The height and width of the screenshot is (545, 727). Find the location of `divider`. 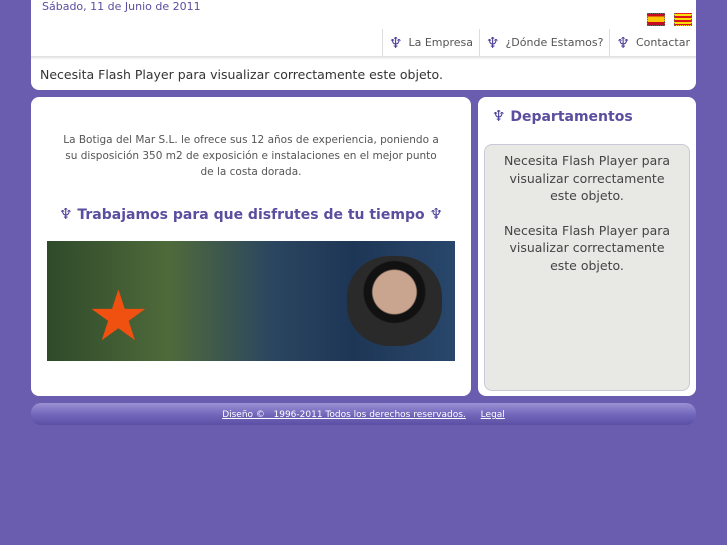

divider is located at coordinates (363, 58).